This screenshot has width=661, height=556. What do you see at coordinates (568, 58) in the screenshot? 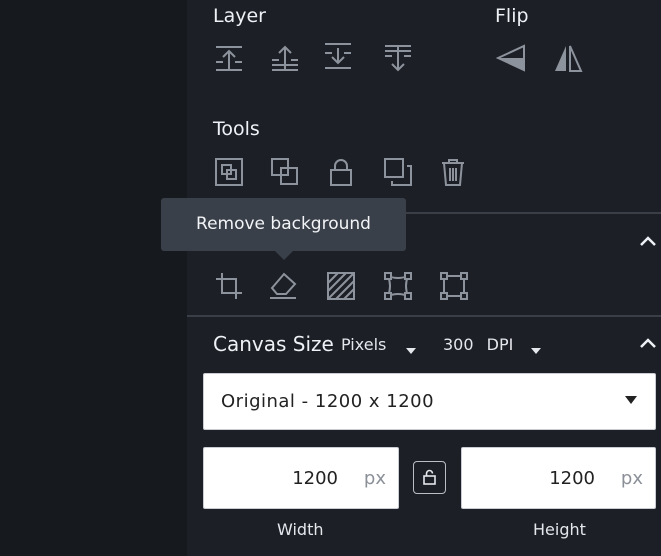
I see `flip-vertical-icon` at bounding box center [568, 58].